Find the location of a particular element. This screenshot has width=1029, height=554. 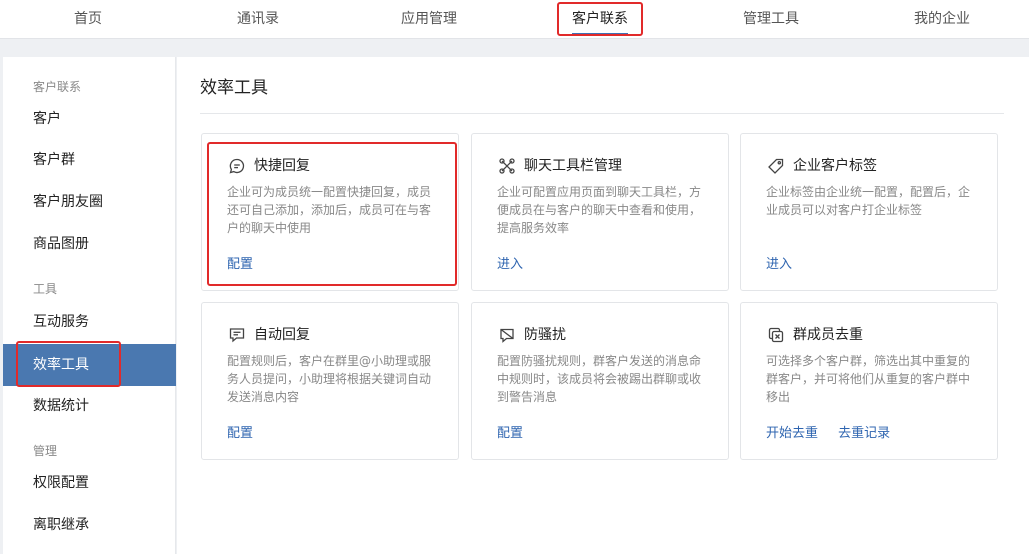

sidebar-item-product-album: 商品图册 is located at coordinates (89, 244).